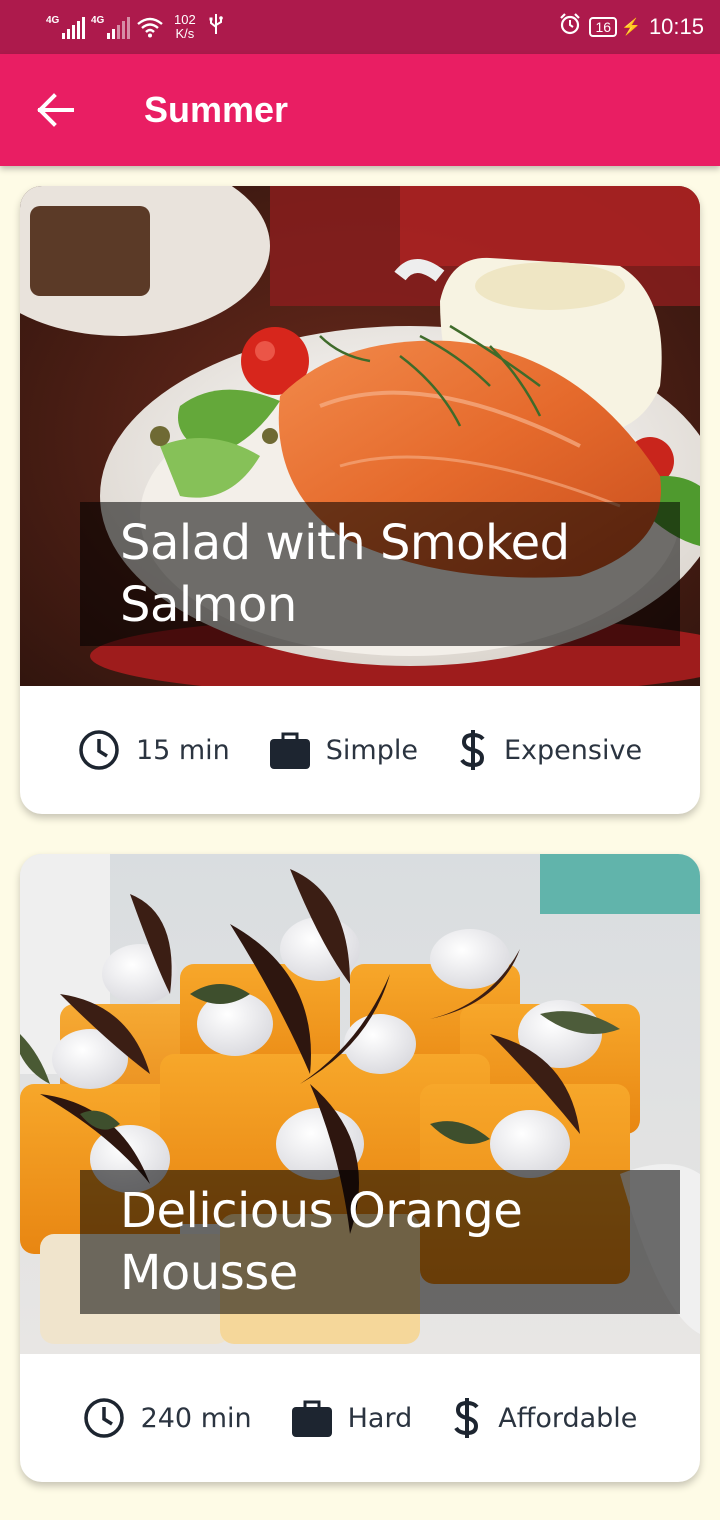  What do you see at coordinates (53, 20) in the screenshot?
I see `network-type-1: 4G` at bounding box center [53, 20].